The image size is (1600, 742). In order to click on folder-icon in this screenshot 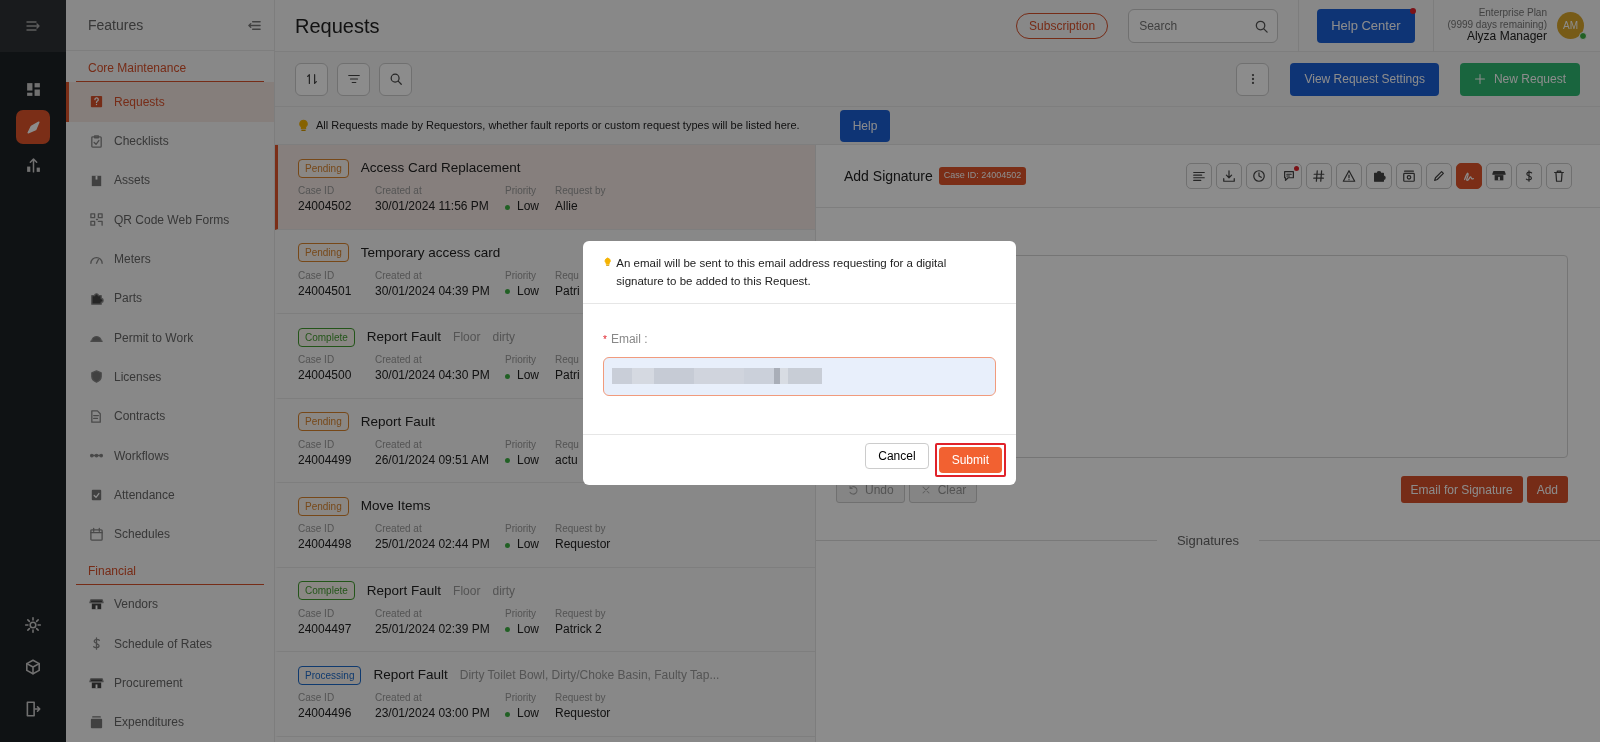, I will do `click(96, 722)`.